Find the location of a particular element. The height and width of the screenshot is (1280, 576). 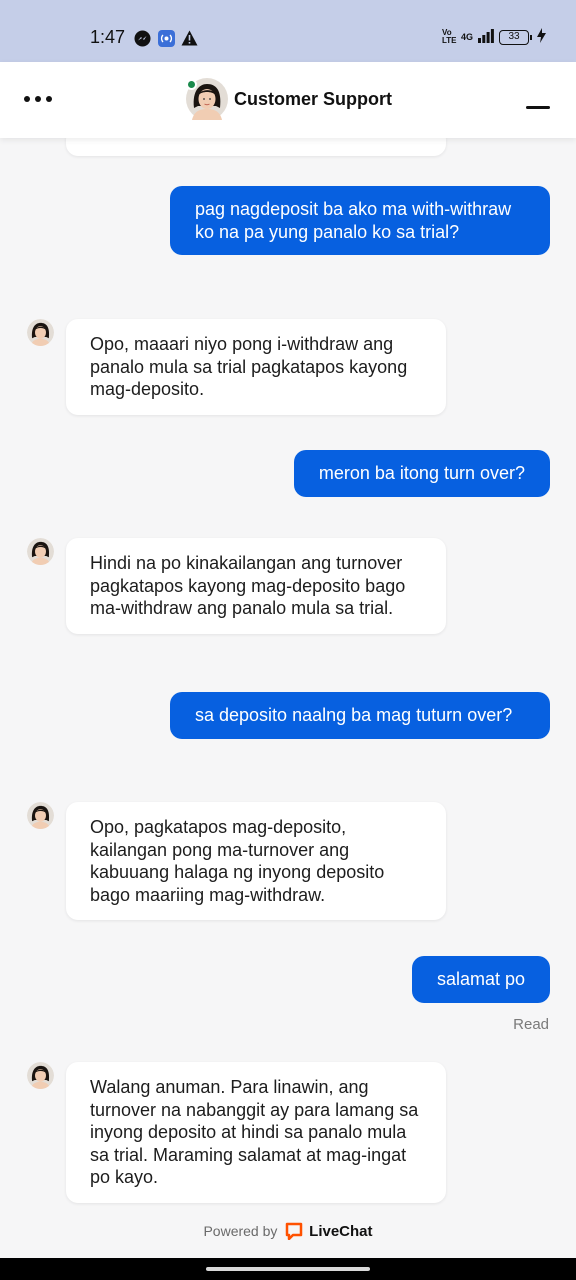

charging-icon is located at coordinates (541, 37).